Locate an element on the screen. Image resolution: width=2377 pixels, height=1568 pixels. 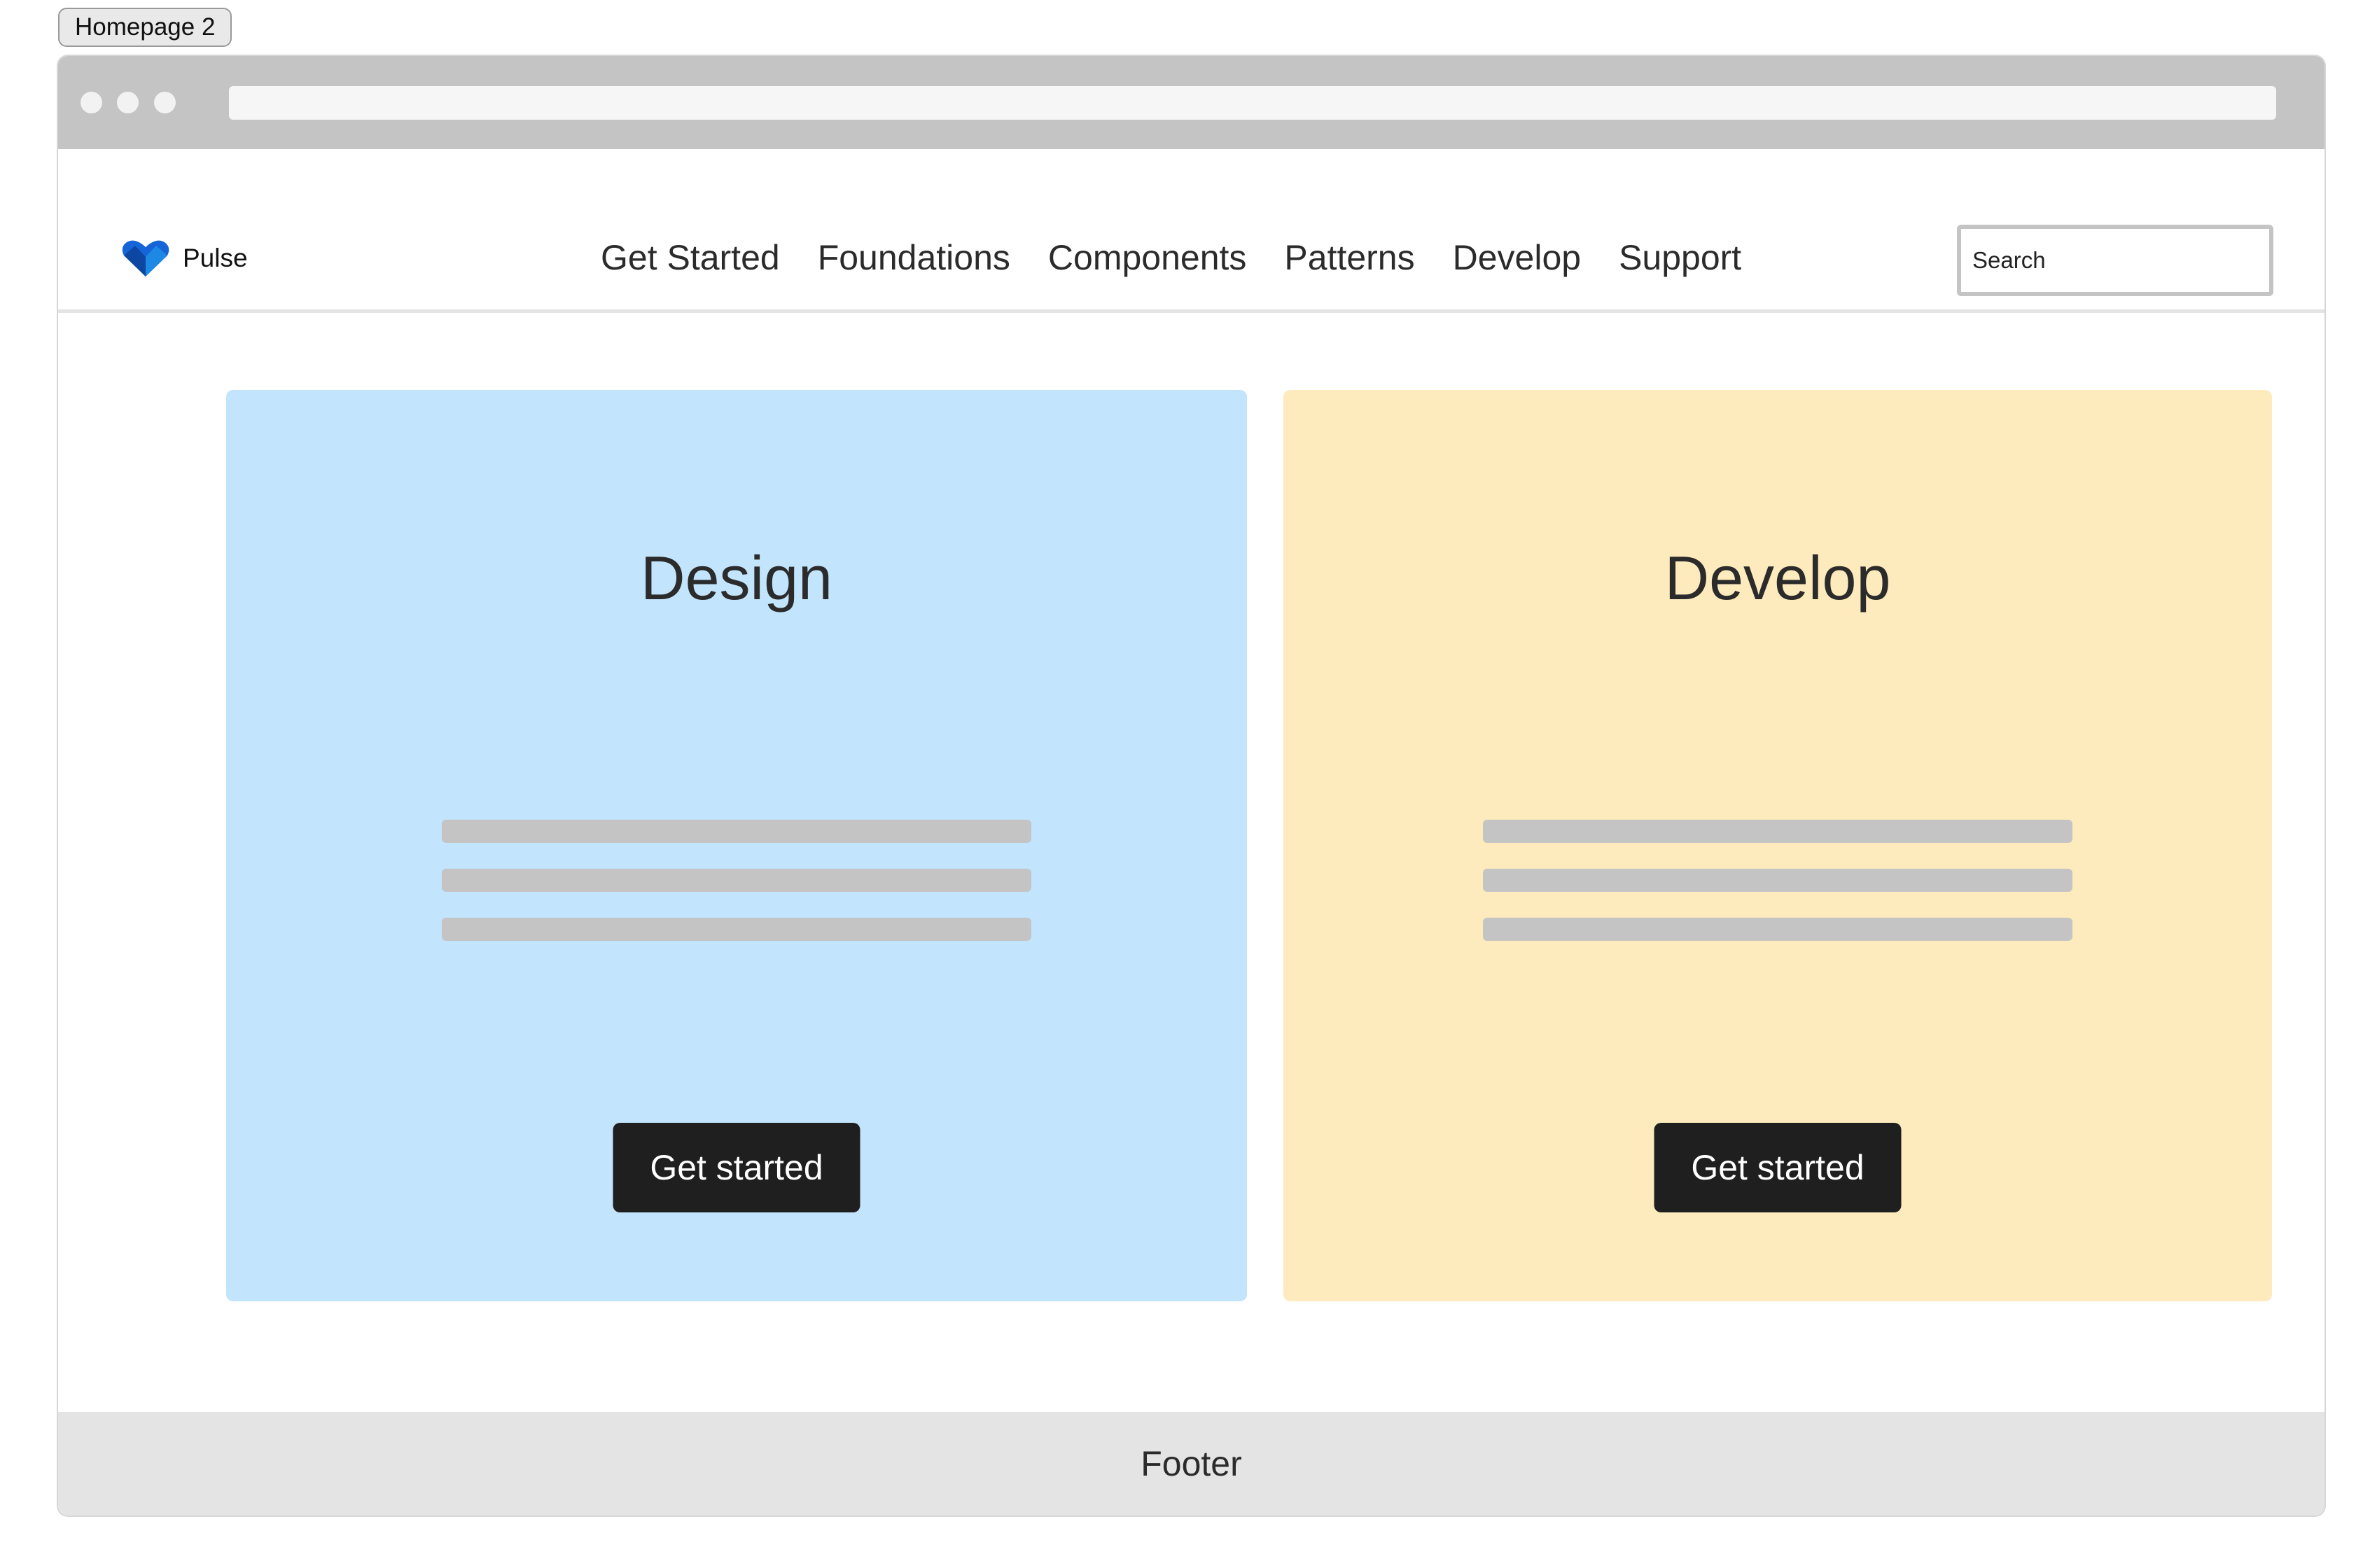
site-footer: Footer is located at coordinates (1191, 1464).